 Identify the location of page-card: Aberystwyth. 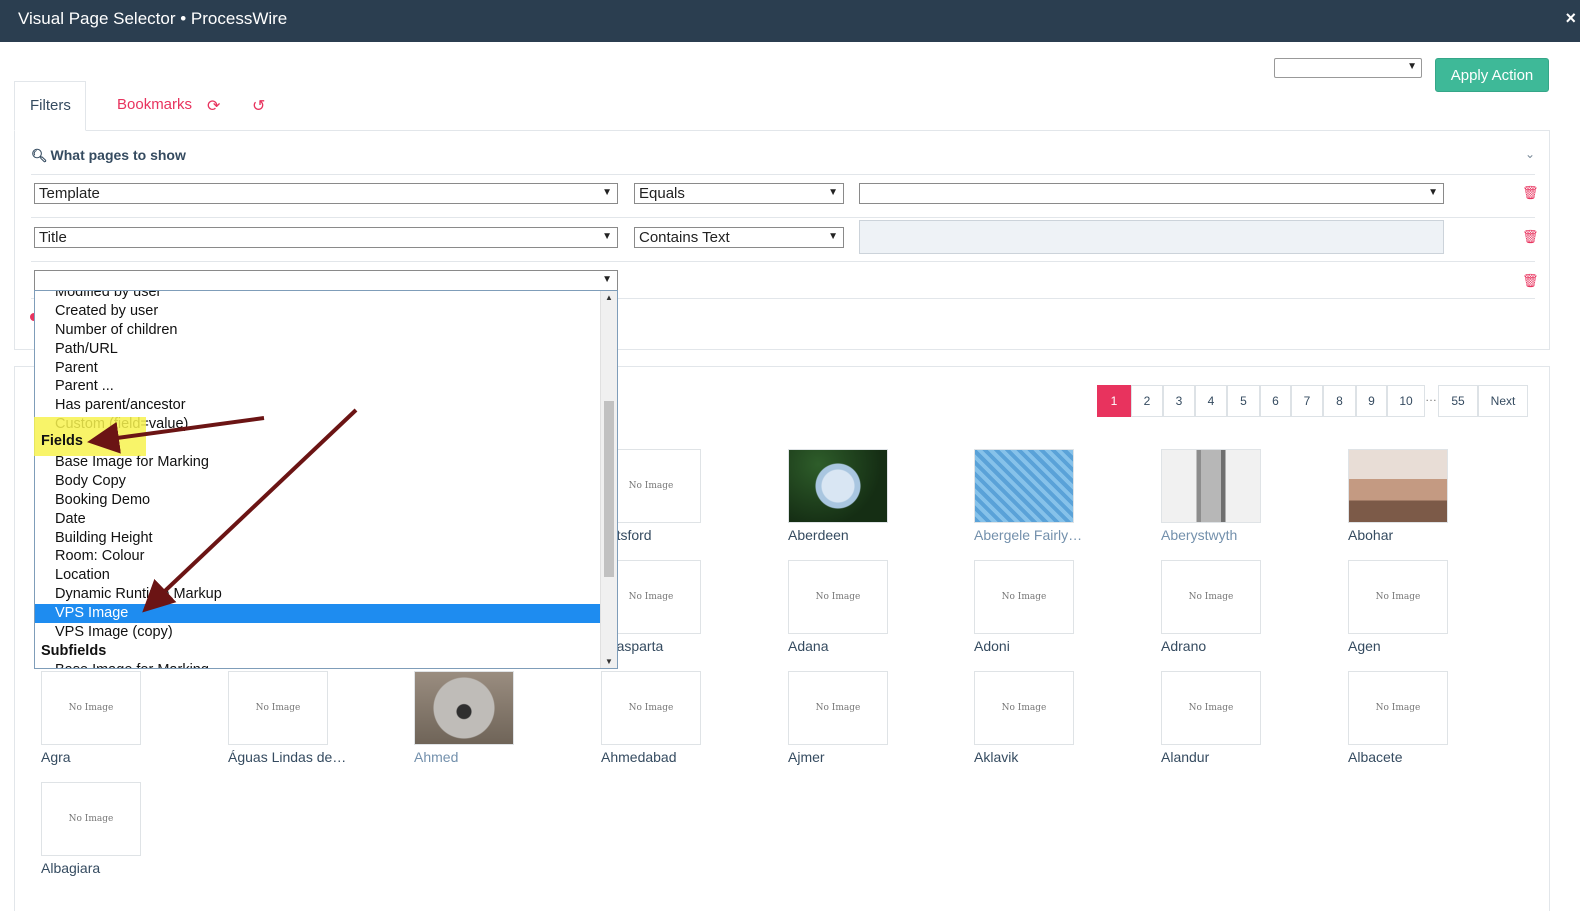
(1241, 499).